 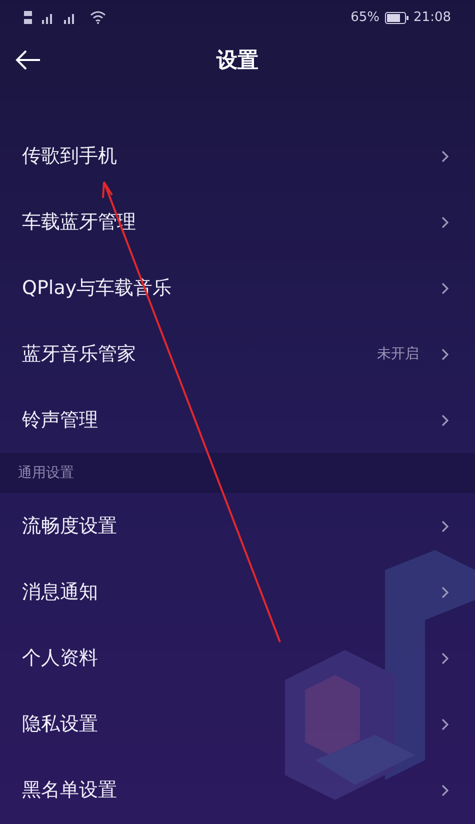 What do you see at coordinates (69, 156) in the screenshot?
I see `setting-label: 传歌到手机` at bounding box center [69, 156].